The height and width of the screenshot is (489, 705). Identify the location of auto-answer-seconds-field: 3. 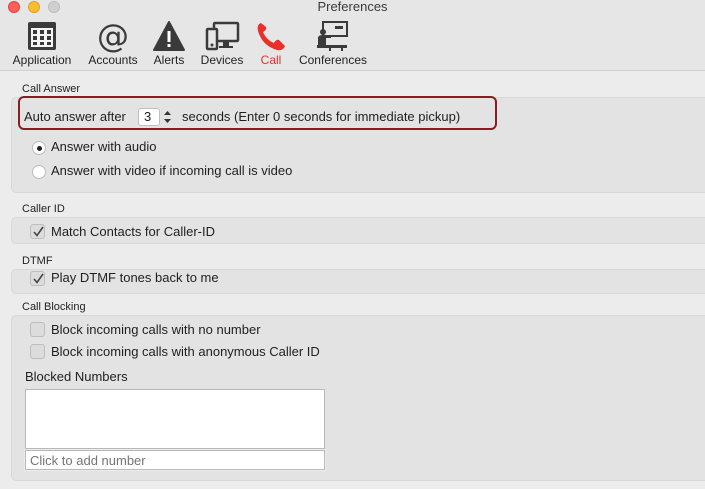
(149, 117).